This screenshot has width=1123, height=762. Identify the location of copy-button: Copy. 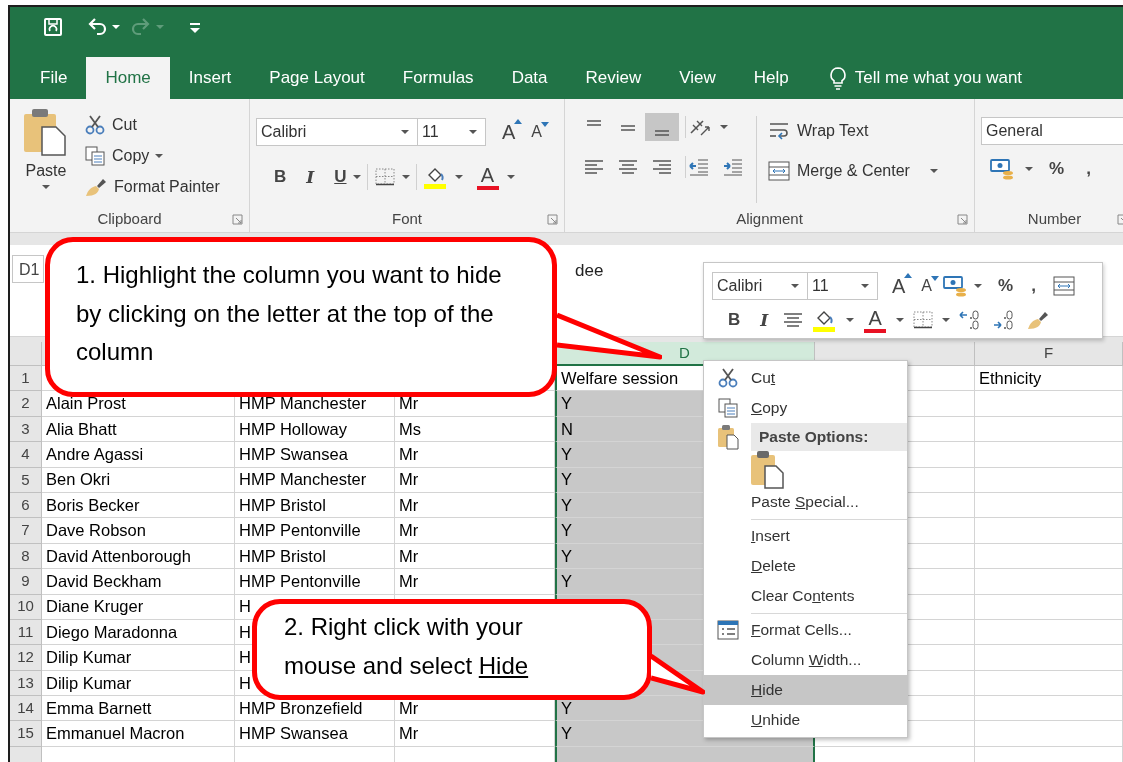
(152, 156).